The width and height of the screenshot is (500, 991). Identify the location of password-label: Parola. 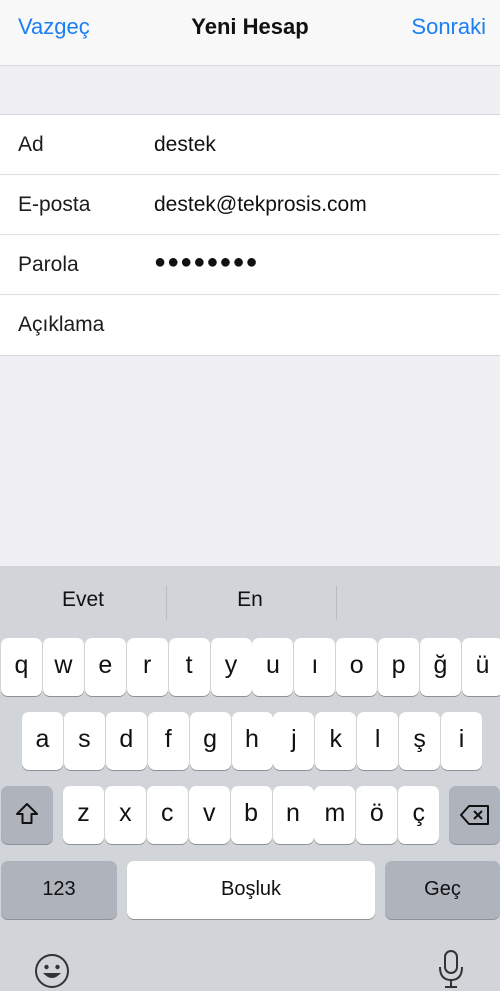
(48, 264).